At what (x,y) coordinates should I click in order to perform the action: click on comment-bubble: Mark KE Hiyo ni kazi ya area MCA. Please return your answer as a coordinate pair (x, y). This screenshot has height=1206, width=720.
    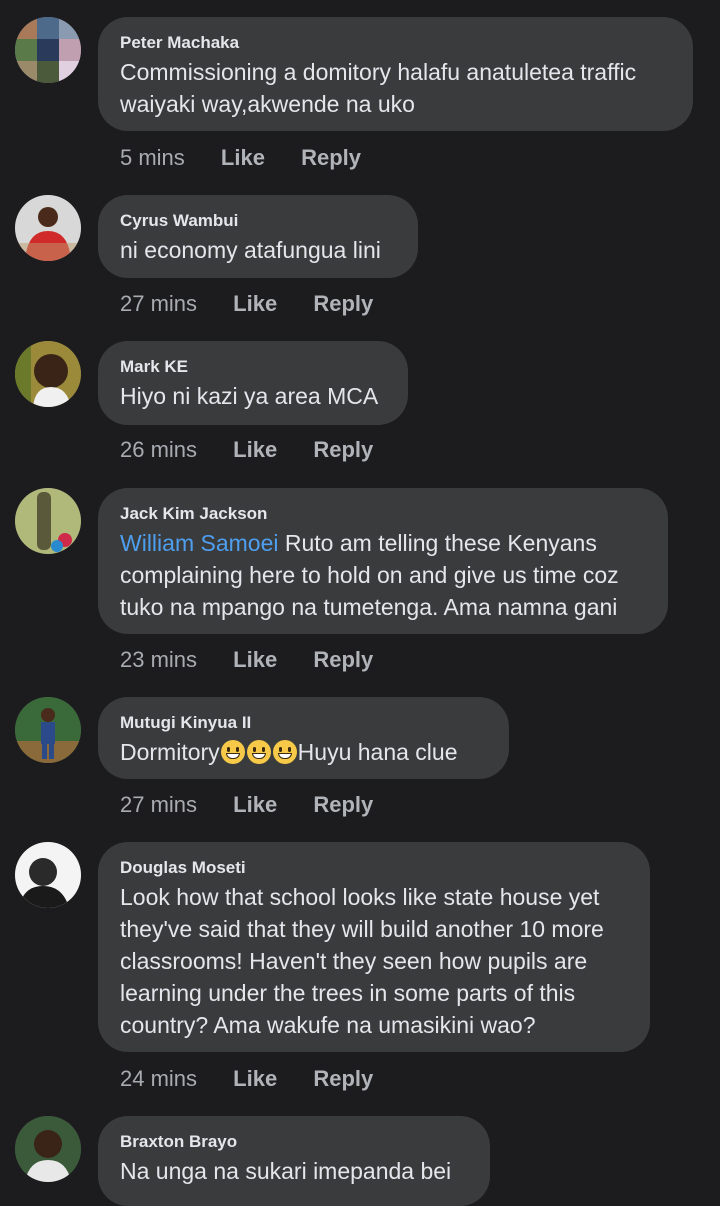
    Looking at the image, I should click on (253, 383).